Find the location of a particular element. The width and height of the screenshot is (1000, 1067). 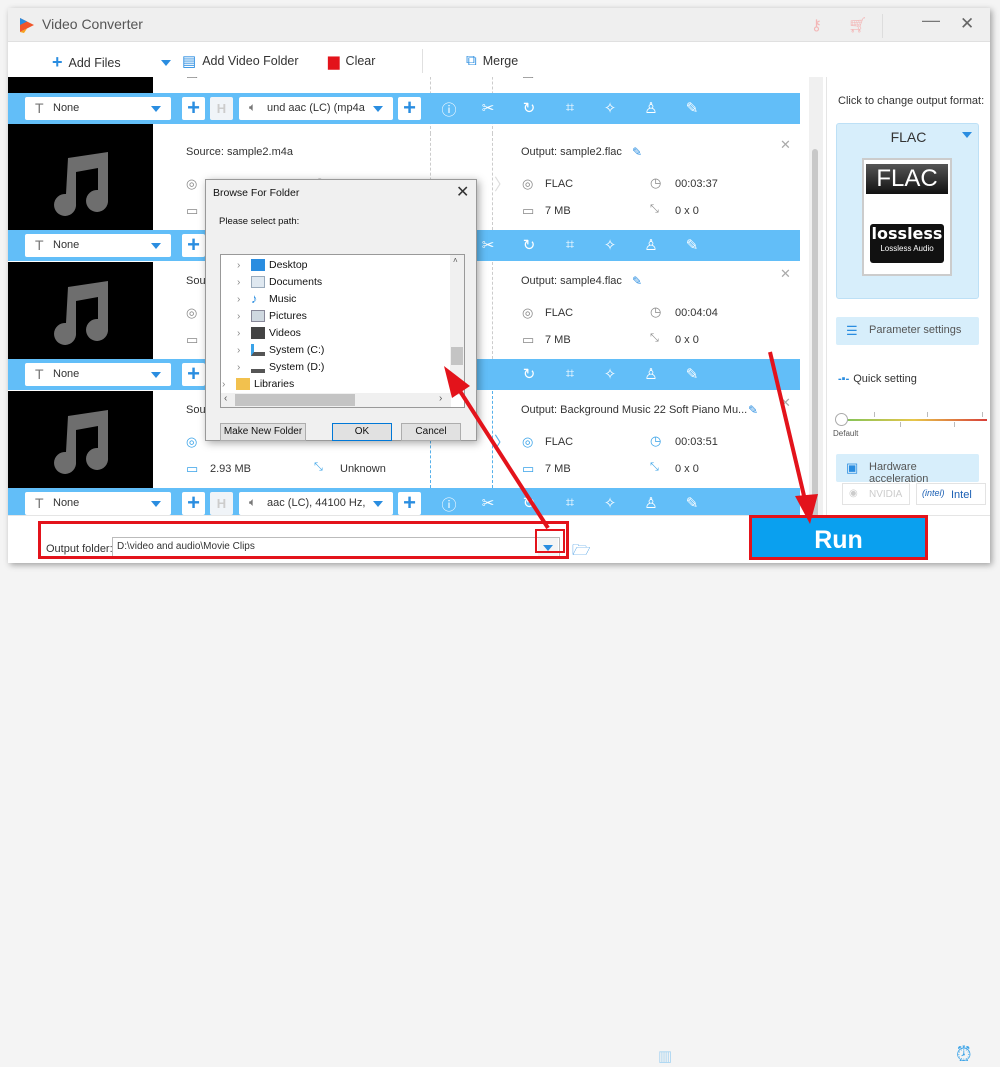

open-folder-icon: 🗁︎ is located at coordinates (581, 552).